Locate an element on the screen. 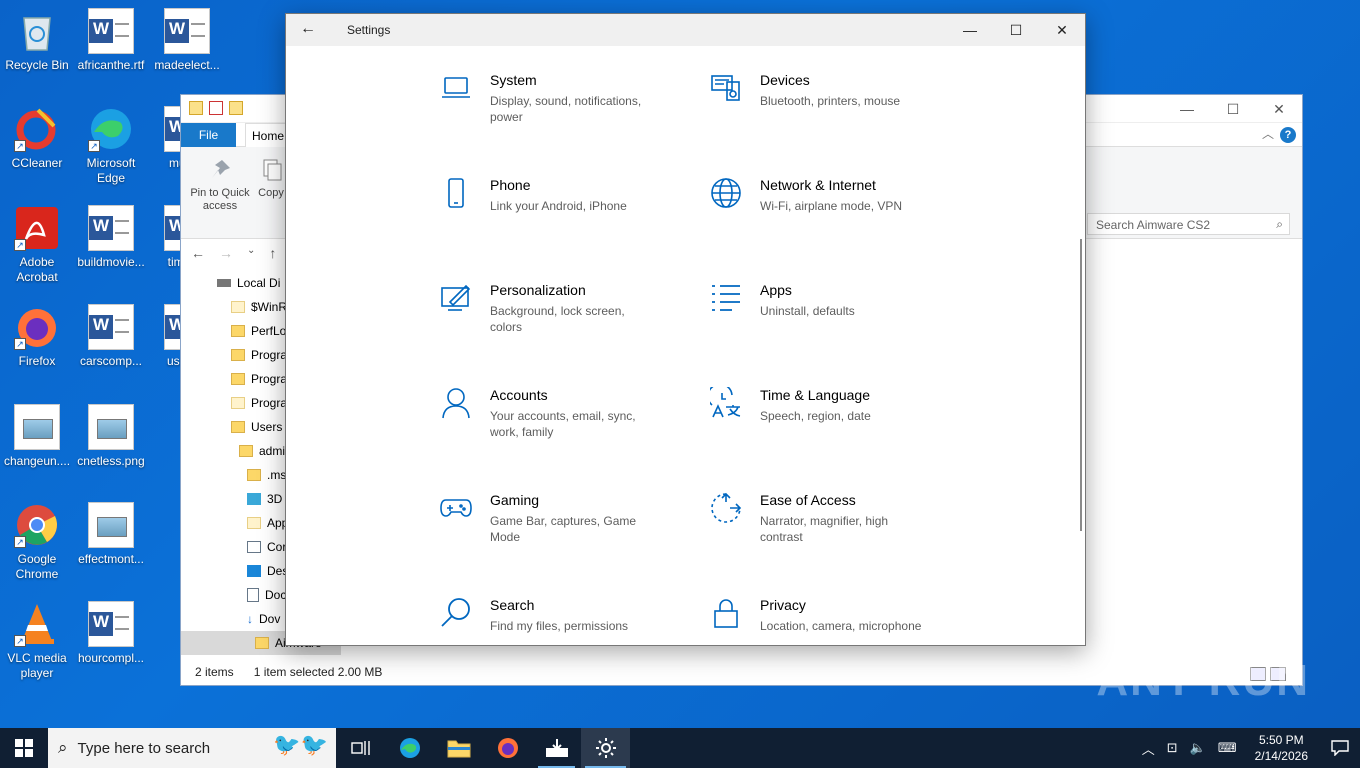 The height and width of the screenshot is (768, 1360). desktop-icon-label: Adobe Acrobat is located at coordinates (37, 269).